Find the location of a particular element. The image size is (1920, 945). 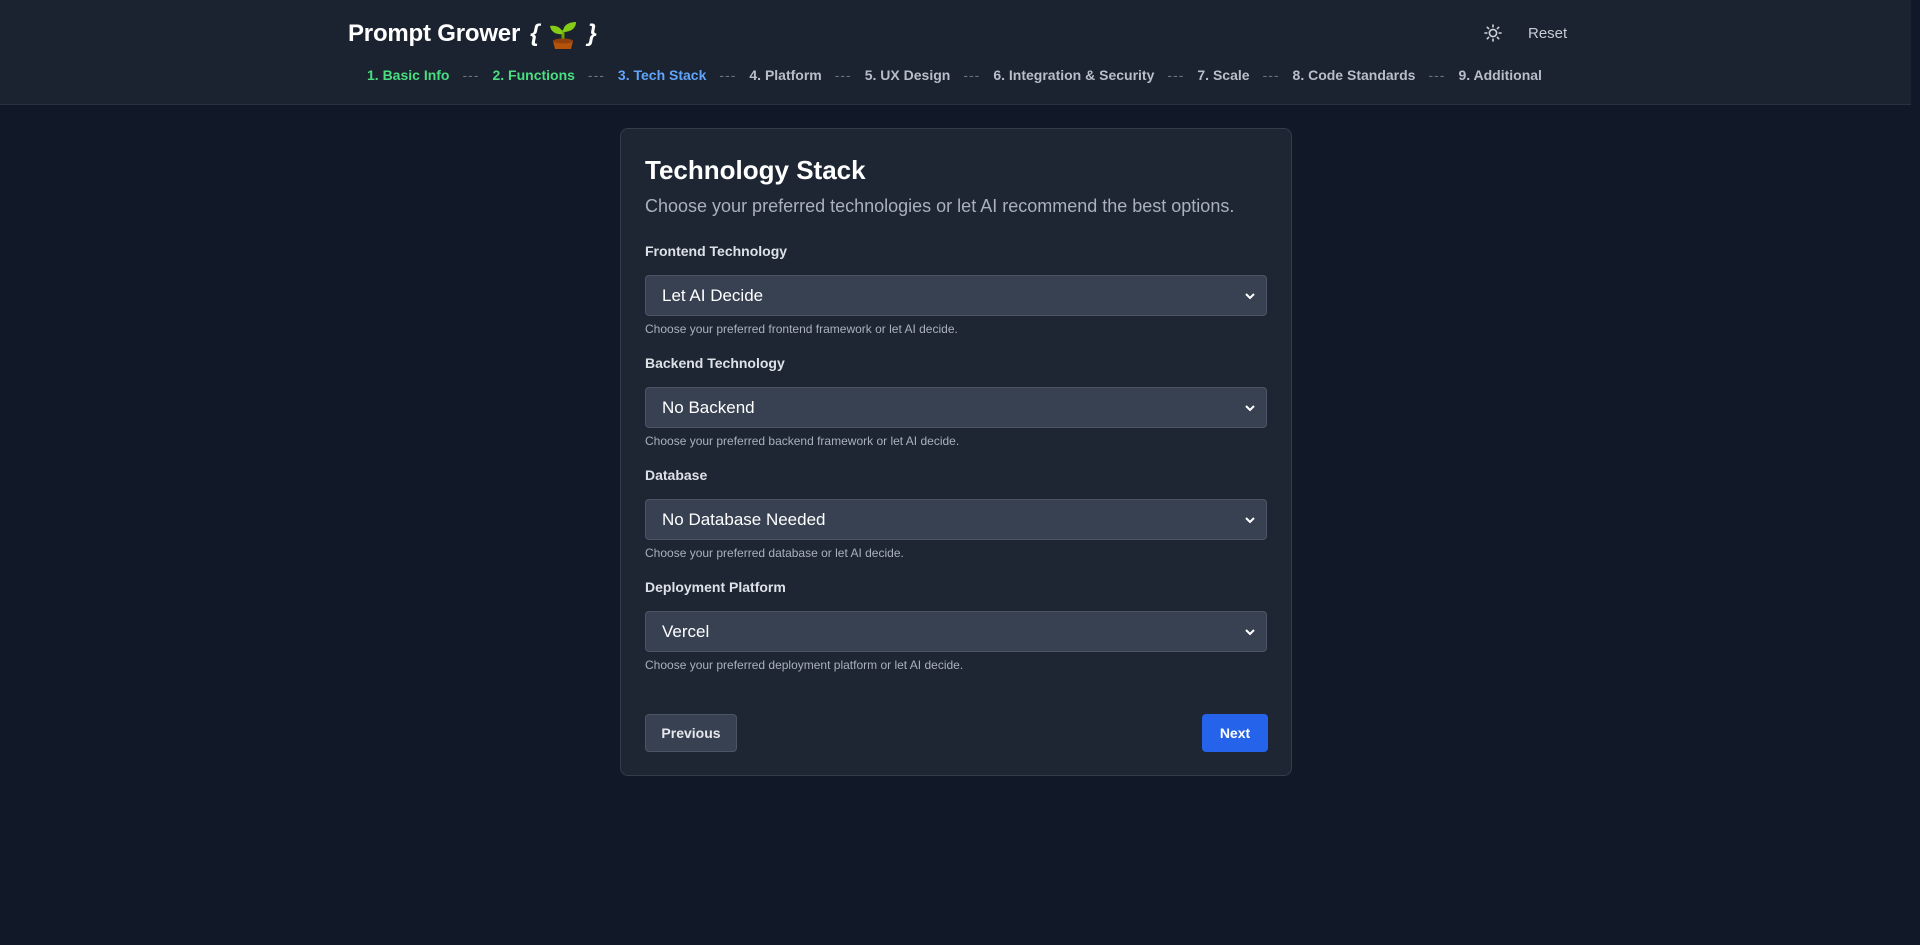

scrollbar-track is located at coordinates (1915, 472).